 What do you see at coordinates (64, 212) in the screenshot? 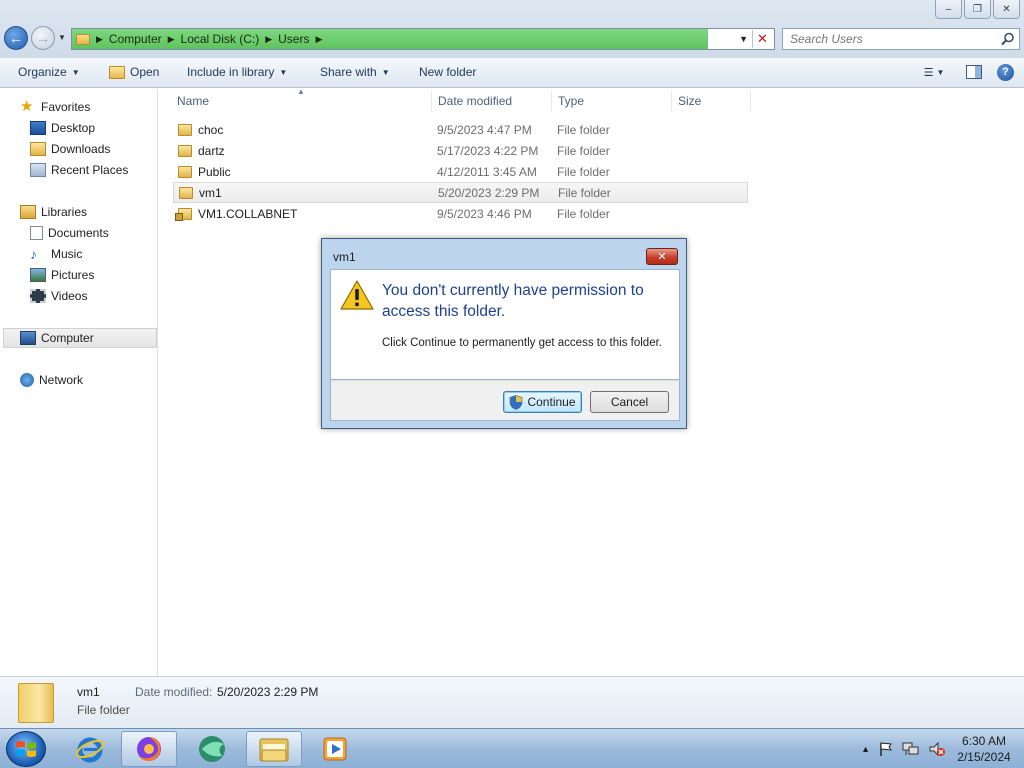
I see `nav-libraries-label: Libraries` at bounding box center [64, 212].